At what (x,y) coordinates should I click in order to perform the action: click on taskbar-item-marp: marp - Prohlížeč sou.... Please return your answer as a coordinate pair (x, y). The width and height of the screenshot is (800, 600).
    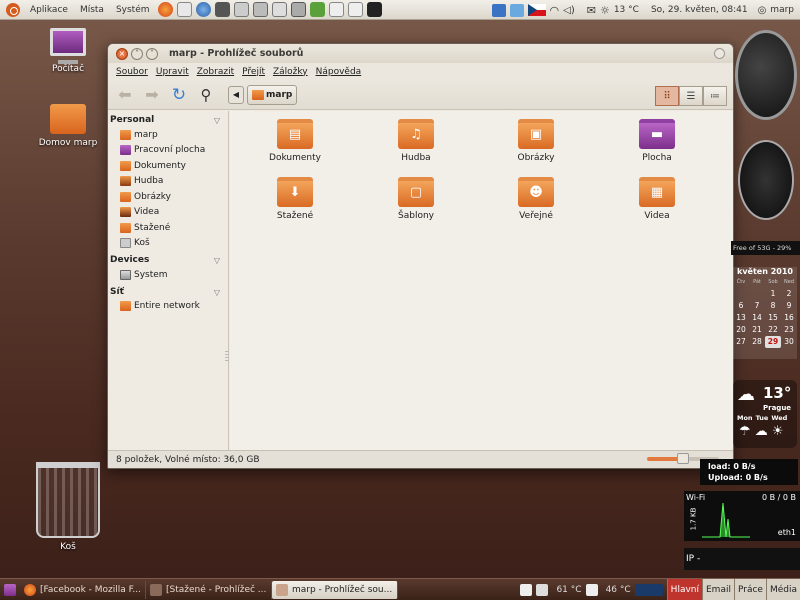
    Looking at the image, I should click on (335, 589).